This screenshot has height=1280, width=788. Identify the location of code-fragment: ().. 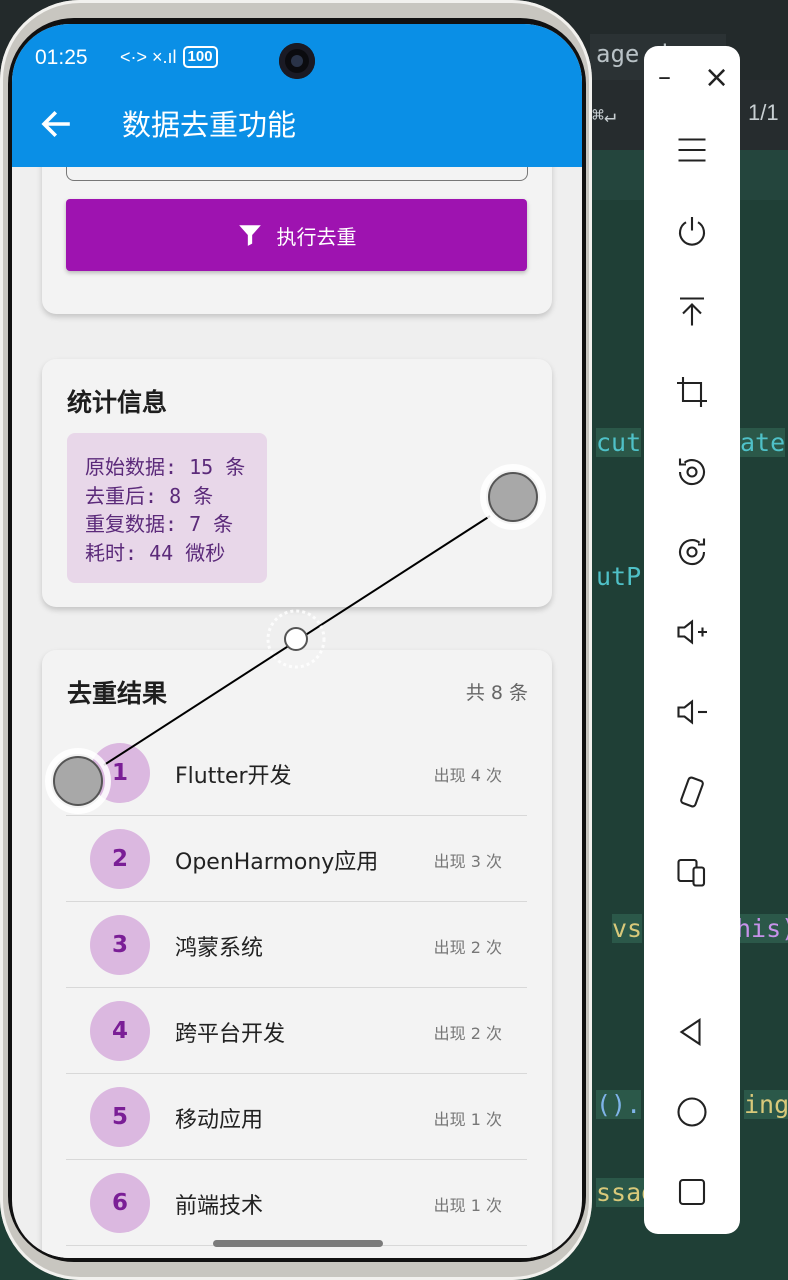
(619, 1104).